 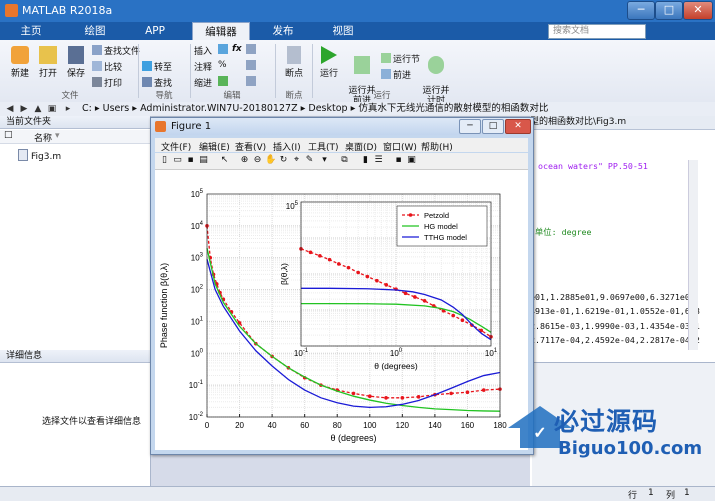 What do you see at coordinates (8, 135) in the screenshot?
I see `checkbox-icon: □` at bounding box center [8, 135].